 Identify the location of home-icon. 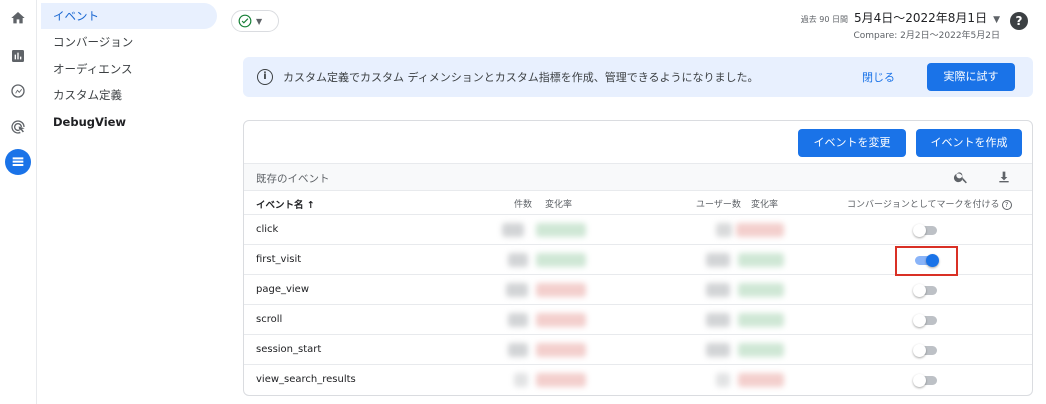
(18, 18).